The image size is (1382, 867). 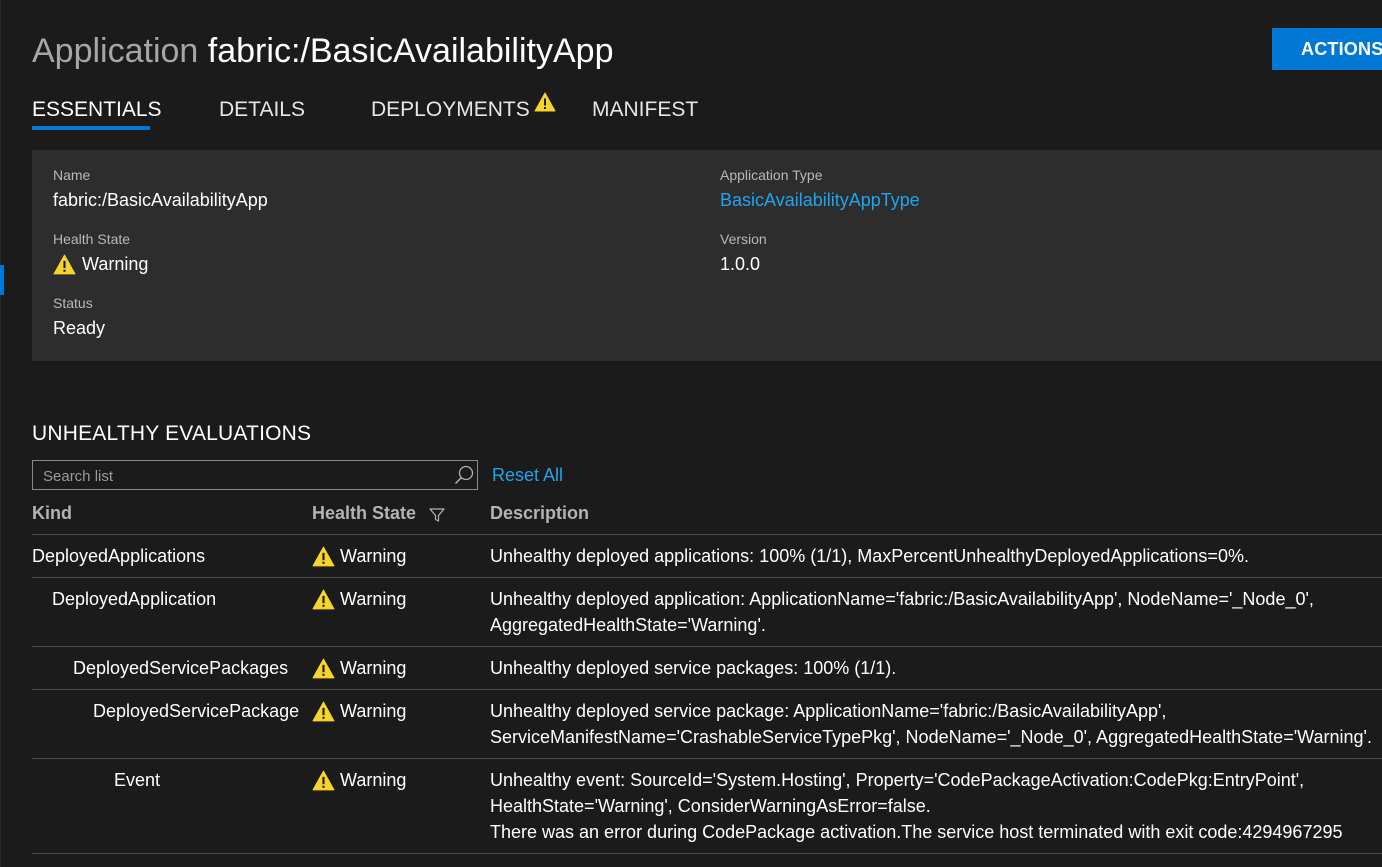 I want to click on table-row-description-line: AggregatedHealthState='Warning'., so click(x=628, y=625).